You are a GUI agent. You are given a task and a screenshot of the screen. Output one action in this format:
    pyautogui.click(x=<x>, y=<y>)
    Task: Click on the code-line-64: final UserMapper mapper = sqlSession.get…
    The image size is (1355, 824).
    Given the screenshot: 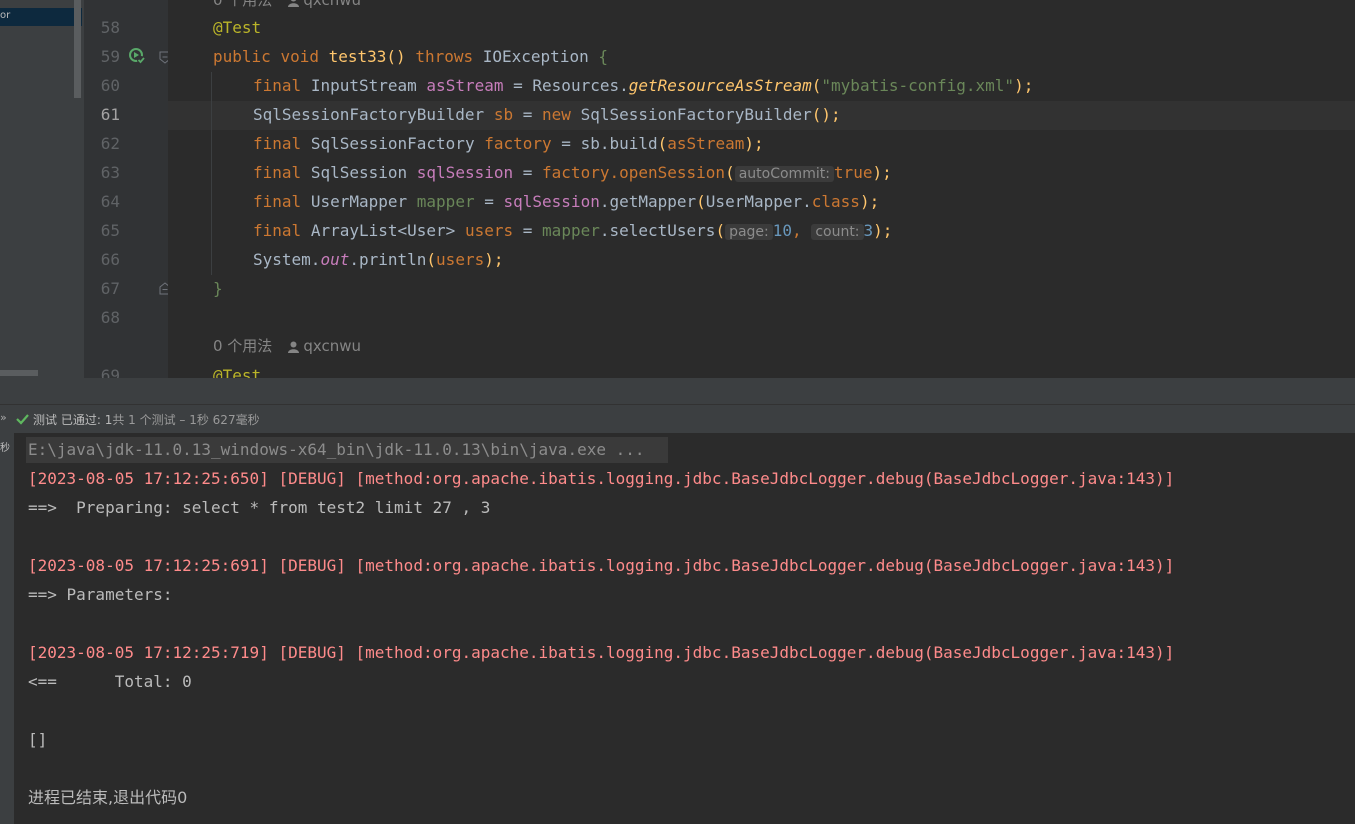 What is the action you would take?
    pyautogui.click(x=566, y=201)
    